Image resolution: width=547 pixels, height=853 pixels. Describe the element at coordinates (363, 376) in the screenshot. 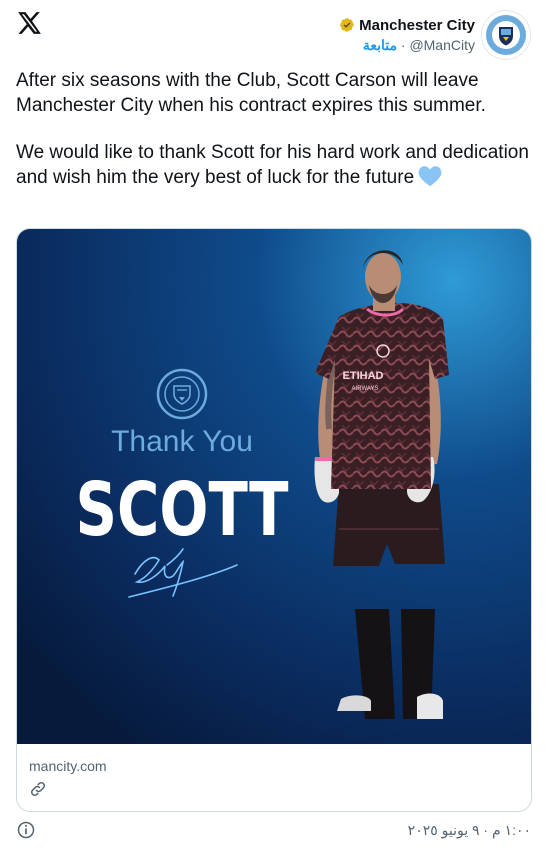

I see `shirt-sponsor: ETIHAD` at that location.